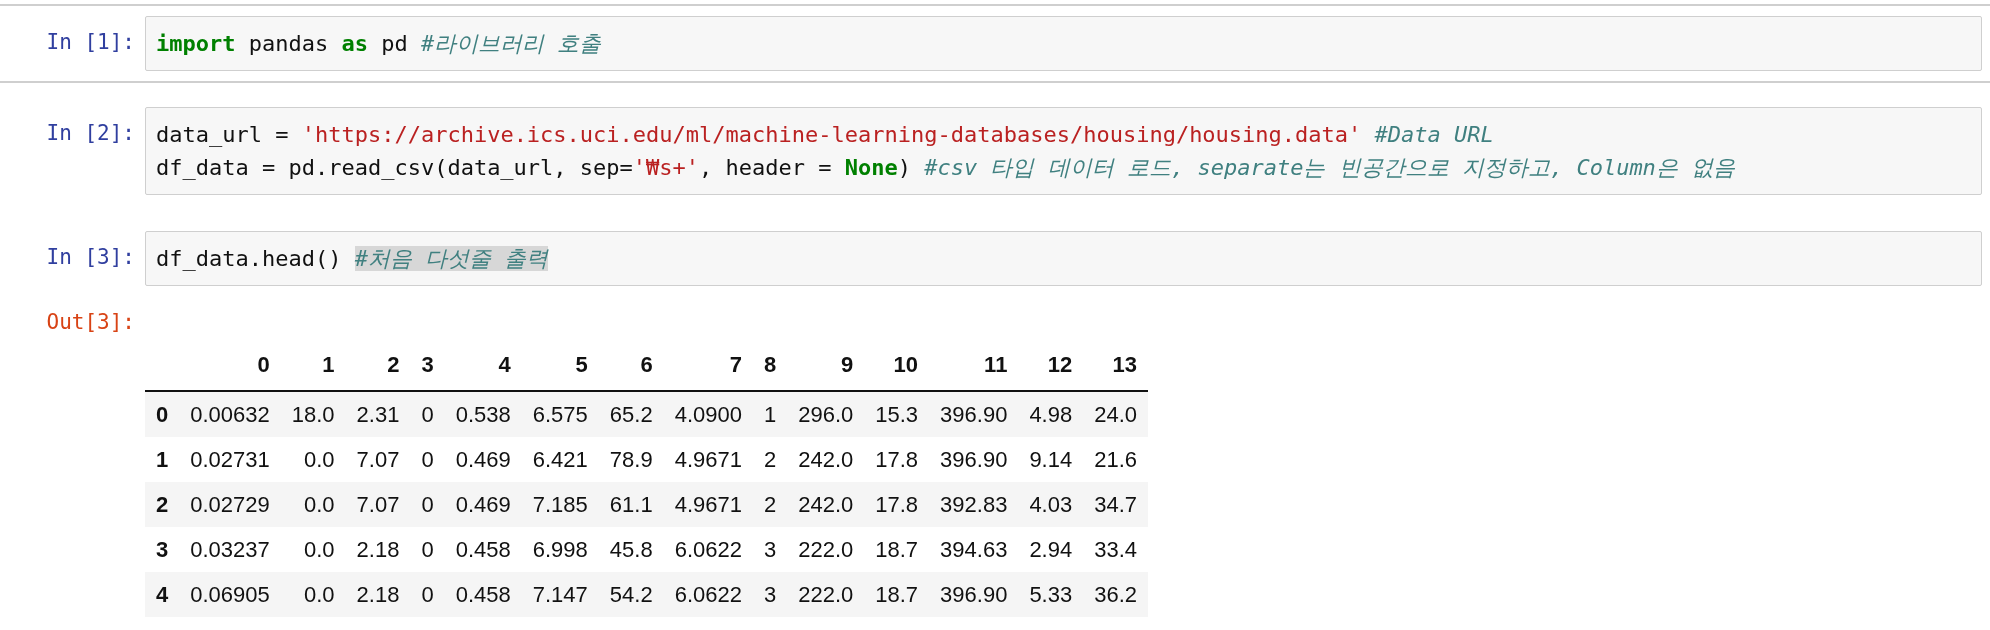 The height and width of the screenshot is (630, 1990). Describe the element at coordinates (974, 504) in the screenshot. I see `table-cell: 392.83` at that location.